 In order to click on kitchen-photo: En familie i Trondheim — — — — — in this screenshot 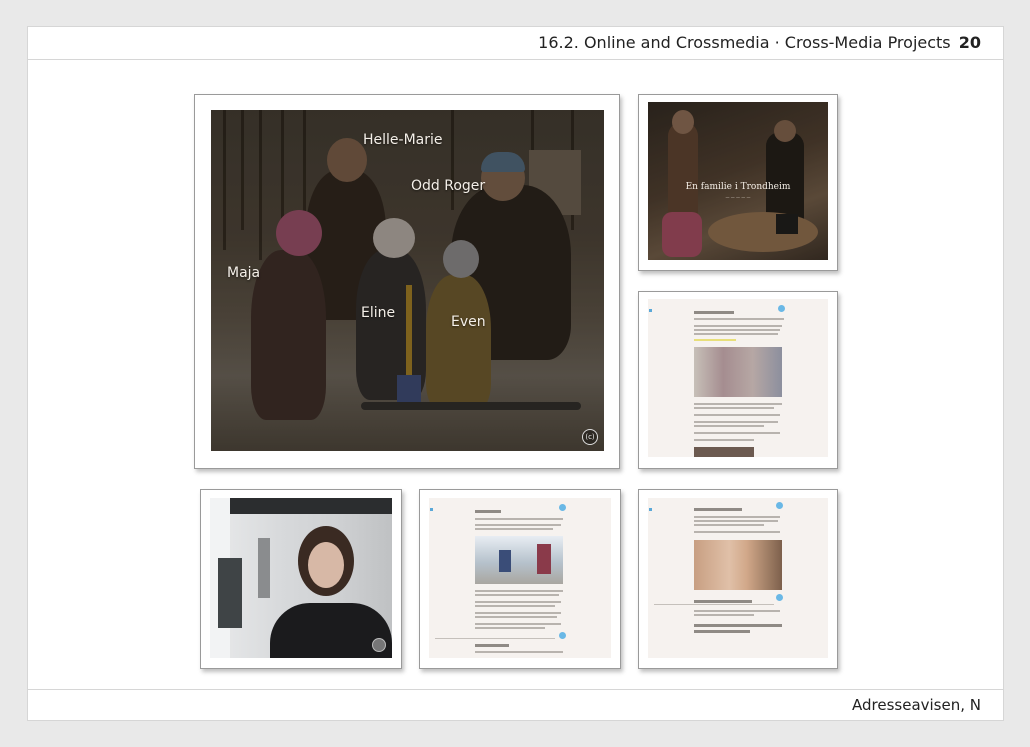, I will do `click(738, 181)`.